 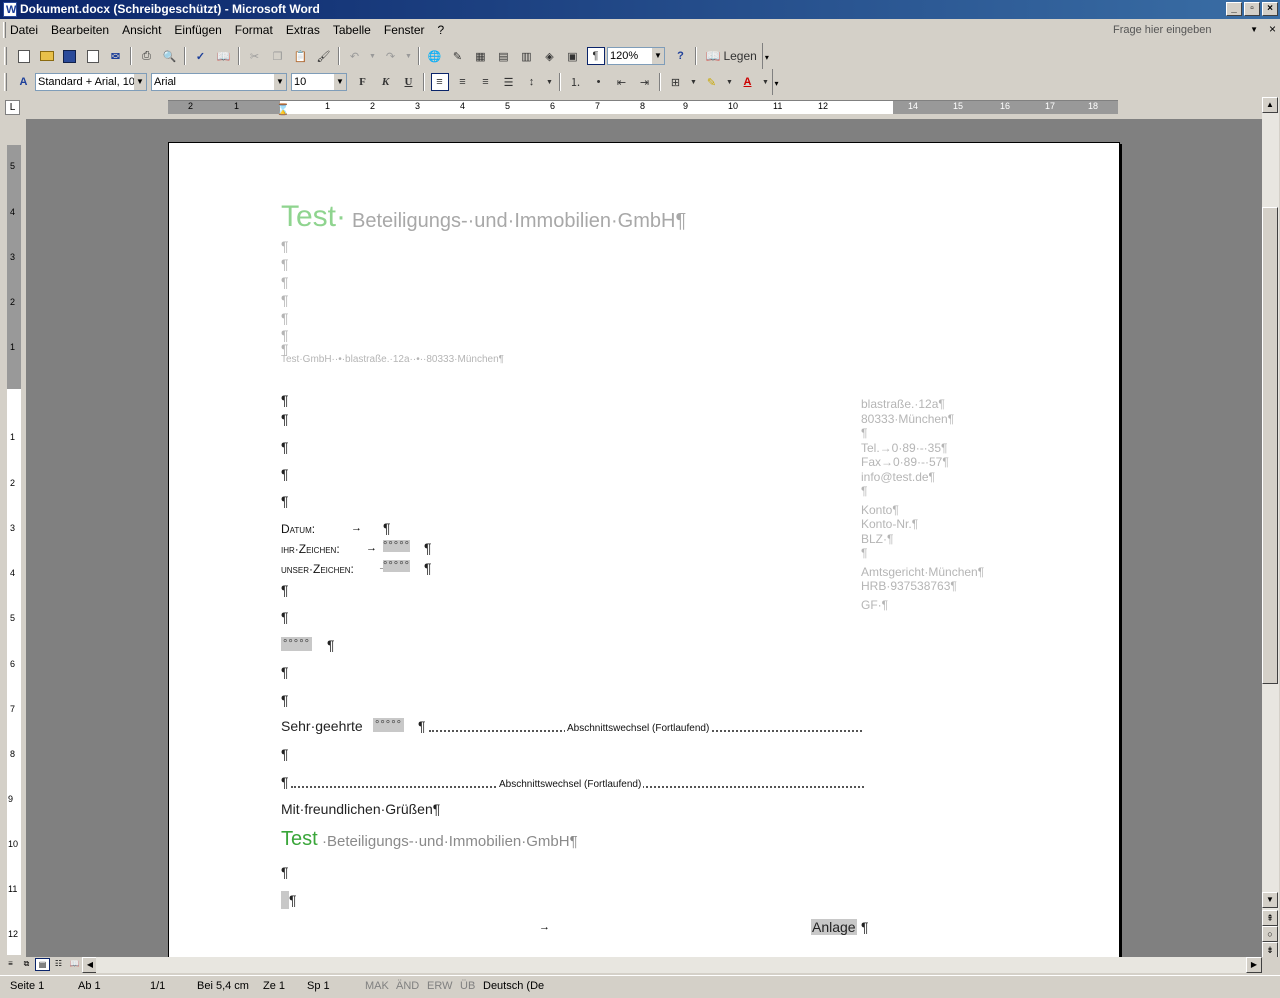 What do you see at coordinates (1270, 934) in the screenshot?
I see `select-browse-object-icon: ○` at bounding box center [1270, 934].